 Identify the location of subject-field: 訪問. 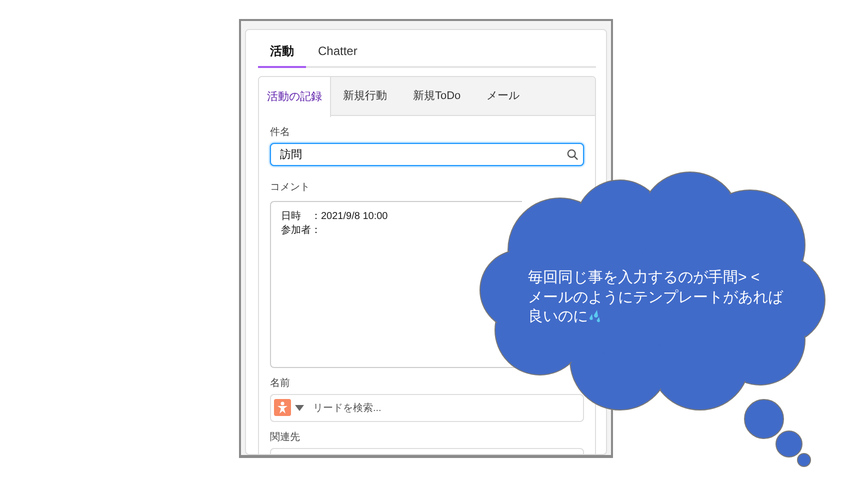
(427, 154).